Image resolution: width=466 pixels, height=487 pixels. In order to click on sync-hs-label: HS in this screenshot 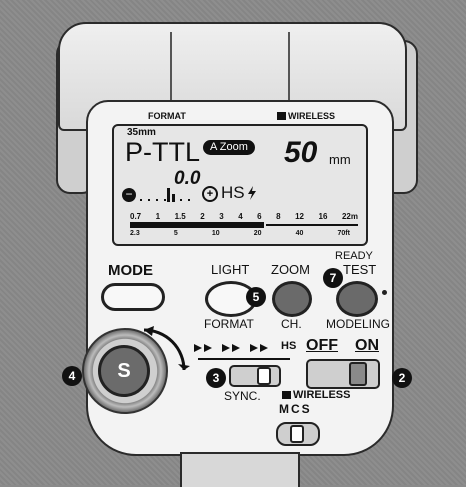, I will do `click(289, 346)`.